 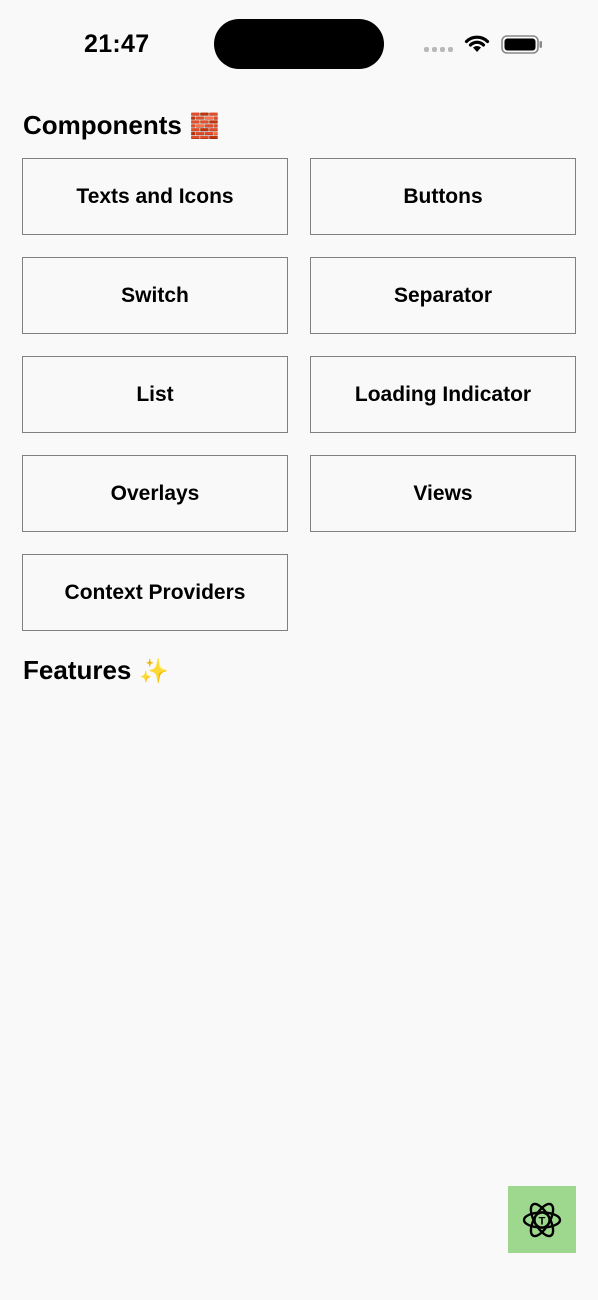 What do you see at coordinates (155, 295) in the screenshot?
I see `switch-button: Switch` at bounding box center [155, 295].